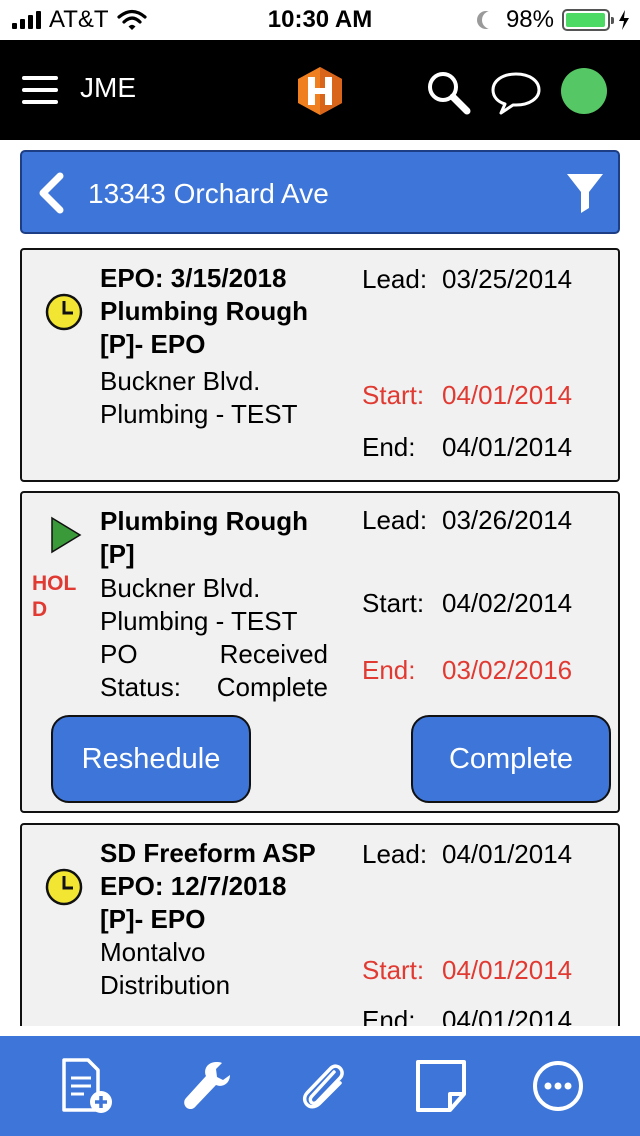  Describe the element at coordinates (448, 92) in the screenshot. I see `search-icon` at that location.